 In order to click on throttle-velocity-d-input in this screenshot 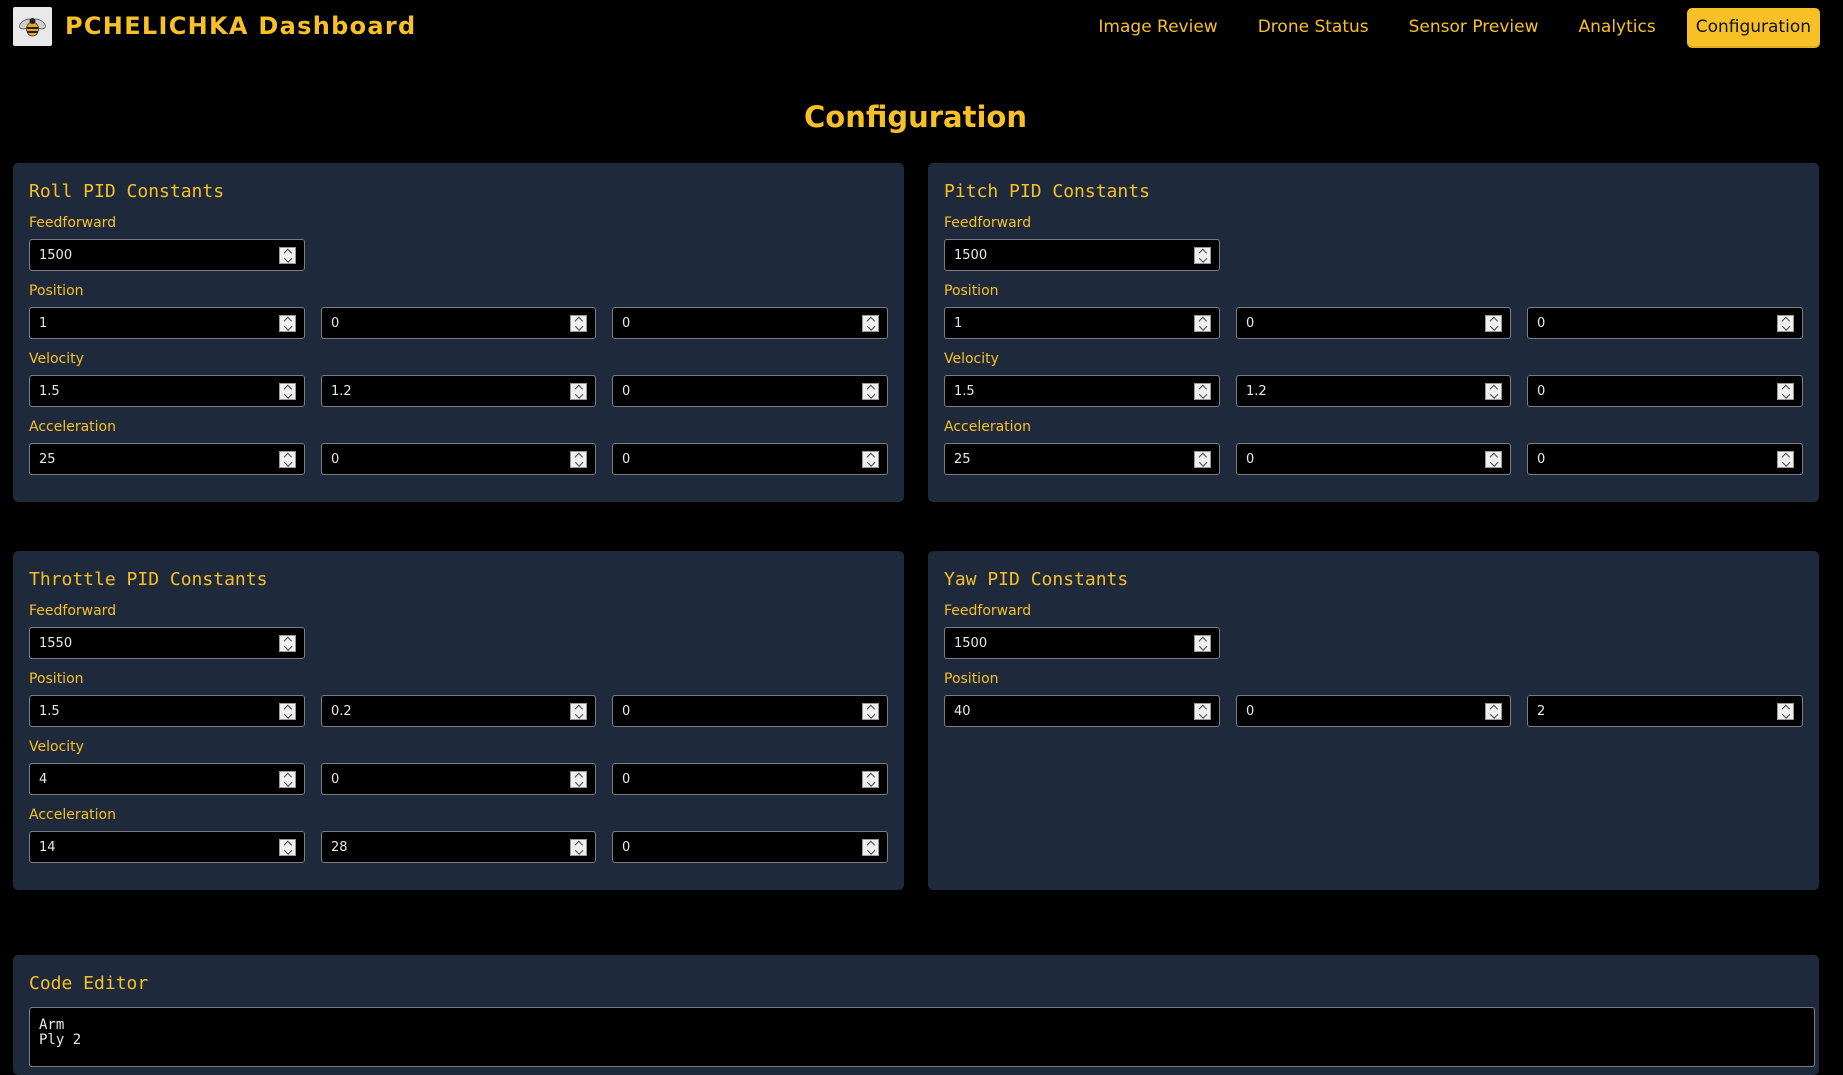, I will do `click(750, 779)`.